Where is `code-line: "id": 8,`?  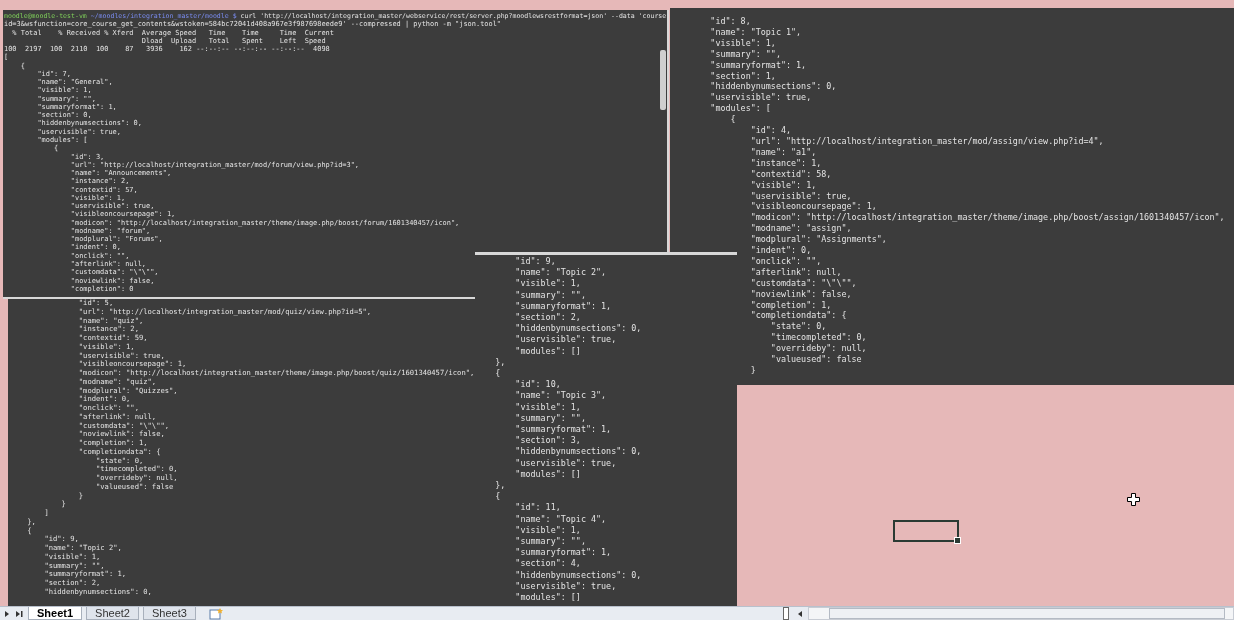 code-line: "id": 8, is located at coordinates (730, 21).